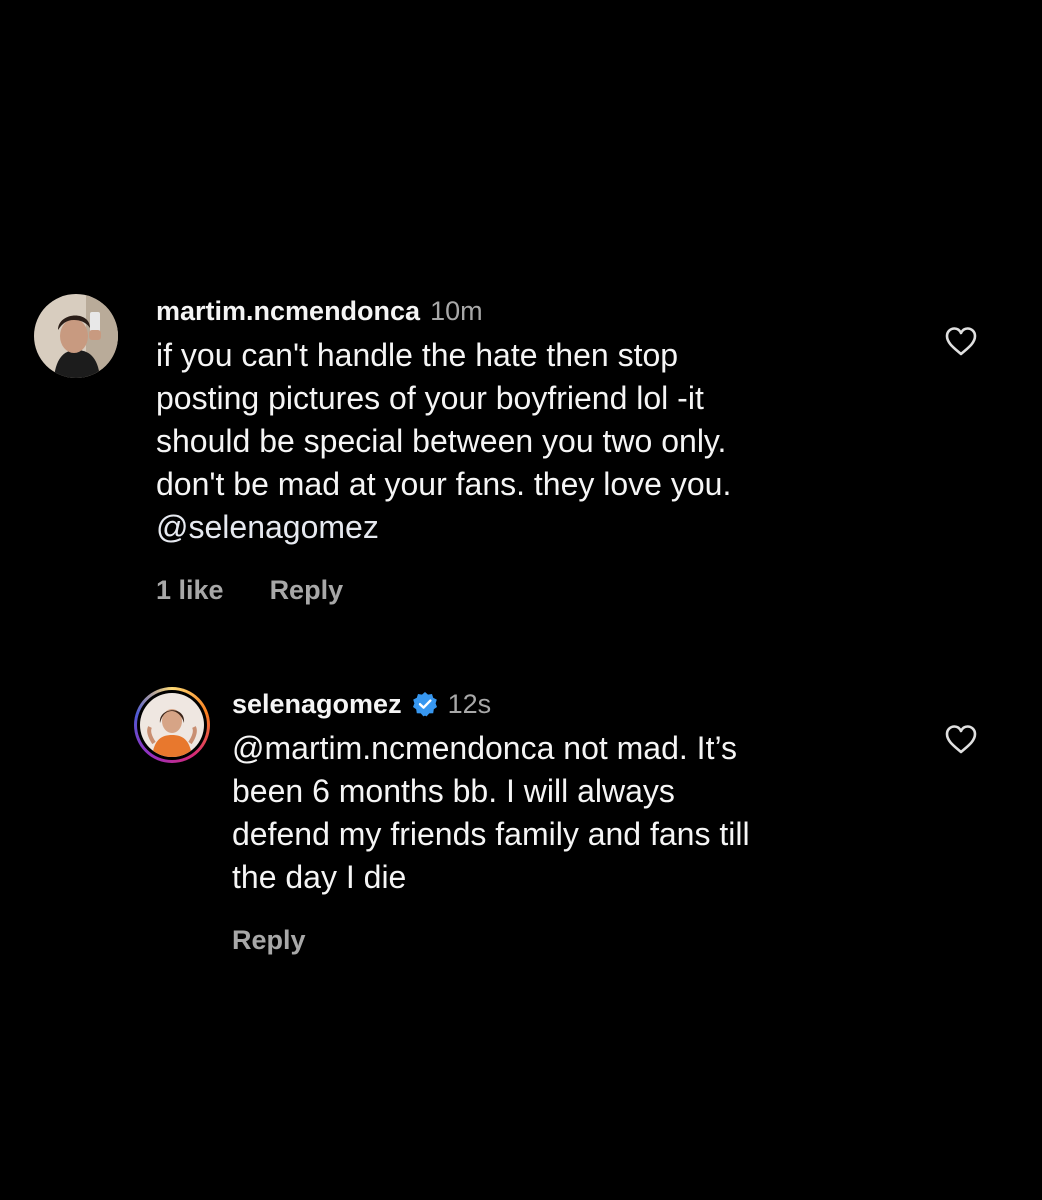 The image size is (1042, 1200). I want to click on avatar-selenagomez, so click(172, 725).